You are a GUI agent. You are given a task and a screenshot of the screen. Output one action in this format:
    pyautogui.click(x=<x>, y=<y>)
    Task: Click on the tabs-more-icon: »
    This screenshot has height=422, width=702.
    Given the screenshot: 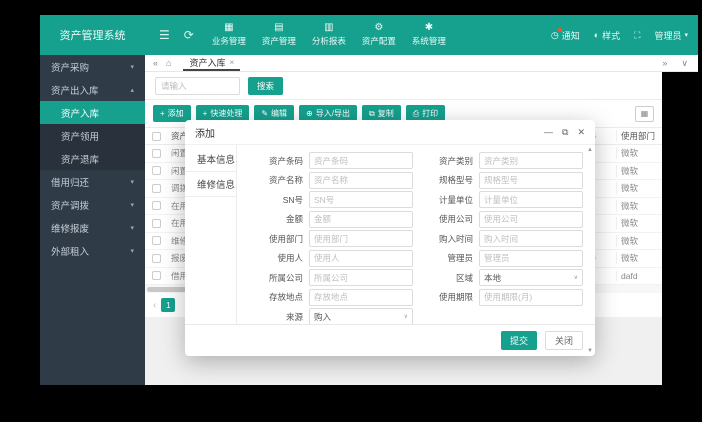 What is the action you would take?
    pyautogui.click(x=664, y=63)
    